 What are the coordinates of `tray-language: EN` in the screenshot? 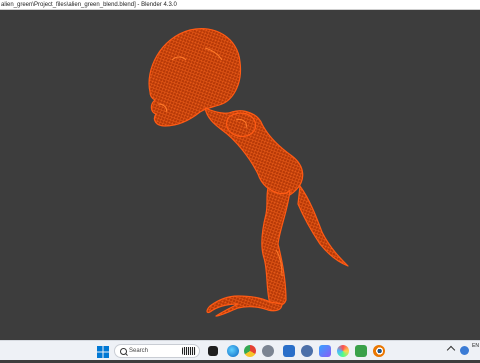 It's located at (475, 346).